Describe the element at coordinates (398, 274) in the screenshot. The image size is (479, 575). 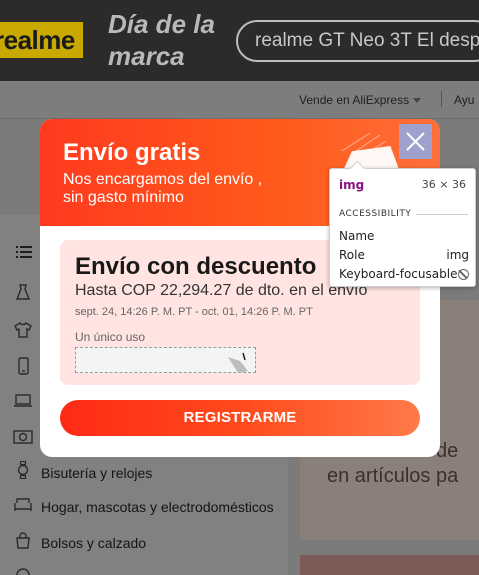
I see `a11y-focusable-label: Keyboard-focusable` at that location.